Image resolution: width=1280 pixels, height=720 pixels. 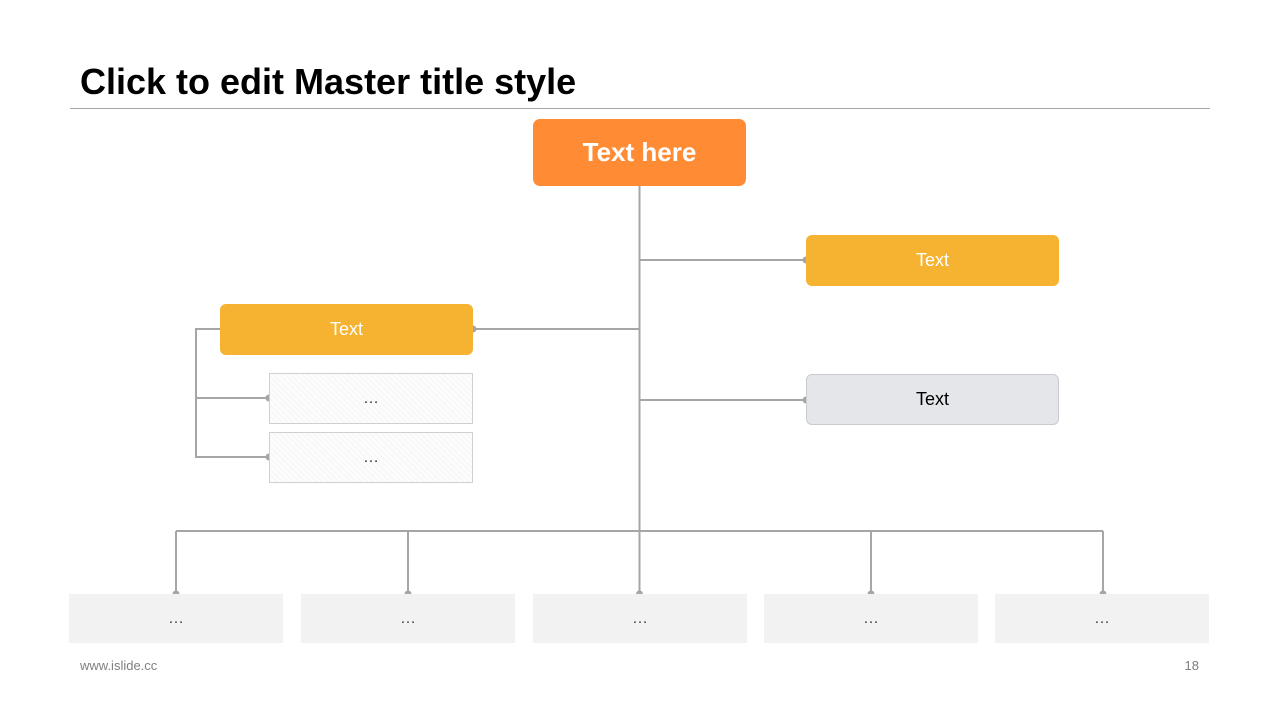 I want to click on left-branch-node: Text, so click(x=346, y=329).